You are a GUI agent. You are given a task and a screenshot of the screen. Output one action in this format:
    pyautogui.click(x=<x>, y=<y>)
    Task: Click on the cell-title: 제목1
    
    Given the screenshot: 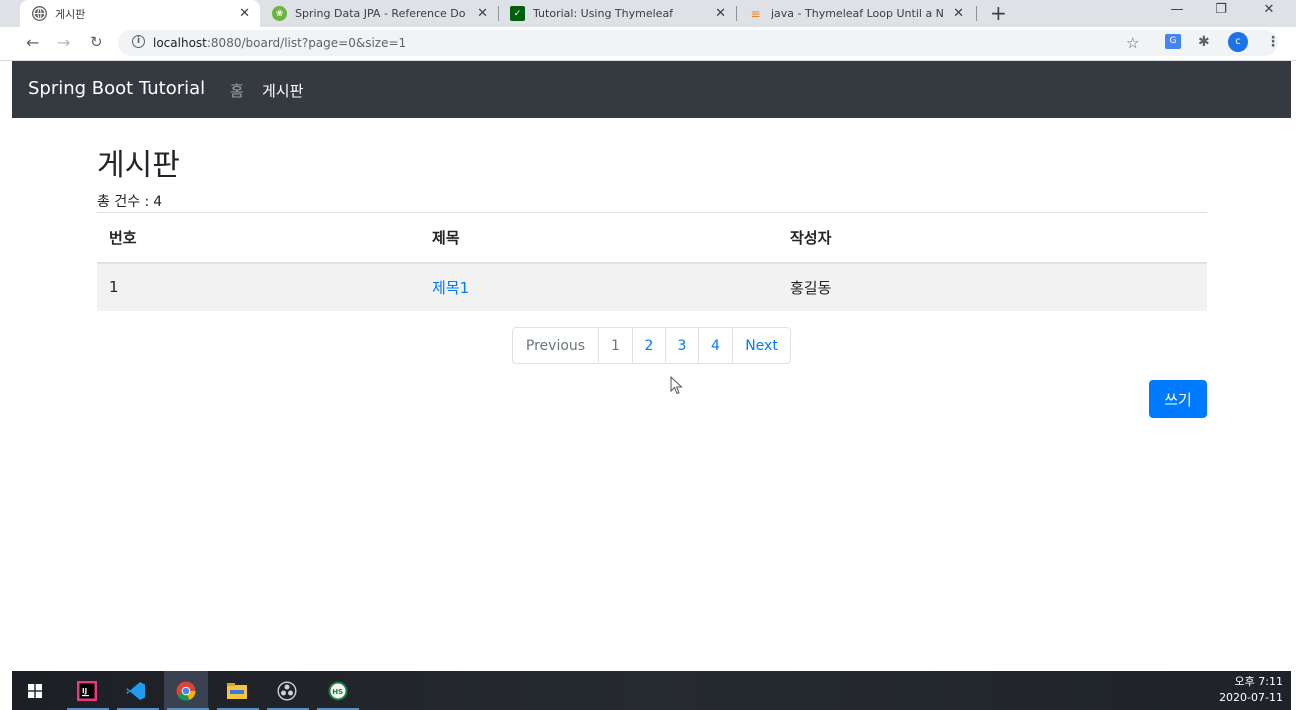 What is the action you would take?
    pyautogui.click(x=599, y=286)
    